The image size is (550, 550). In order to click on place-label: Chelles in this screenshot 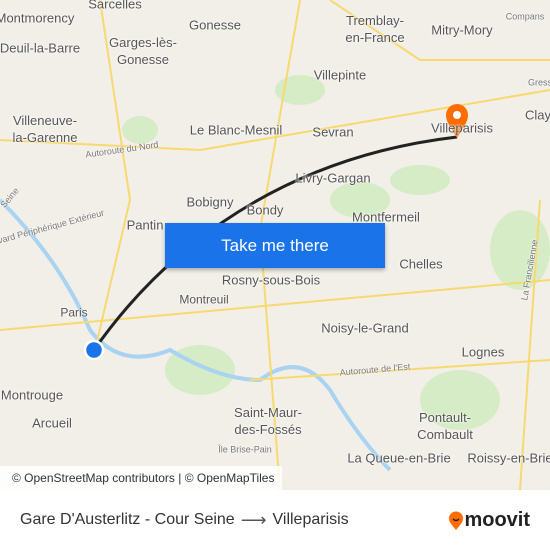, I will do `click(421, 264)`.